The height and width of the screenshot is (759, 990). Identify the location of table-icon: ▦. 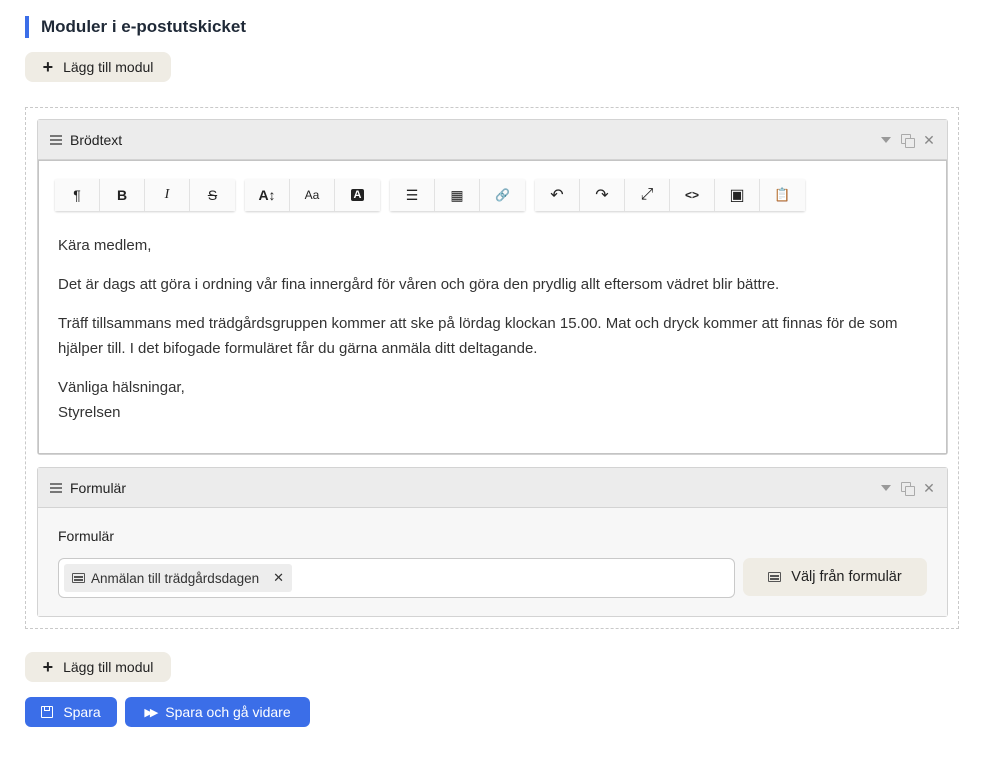
(457, 195).